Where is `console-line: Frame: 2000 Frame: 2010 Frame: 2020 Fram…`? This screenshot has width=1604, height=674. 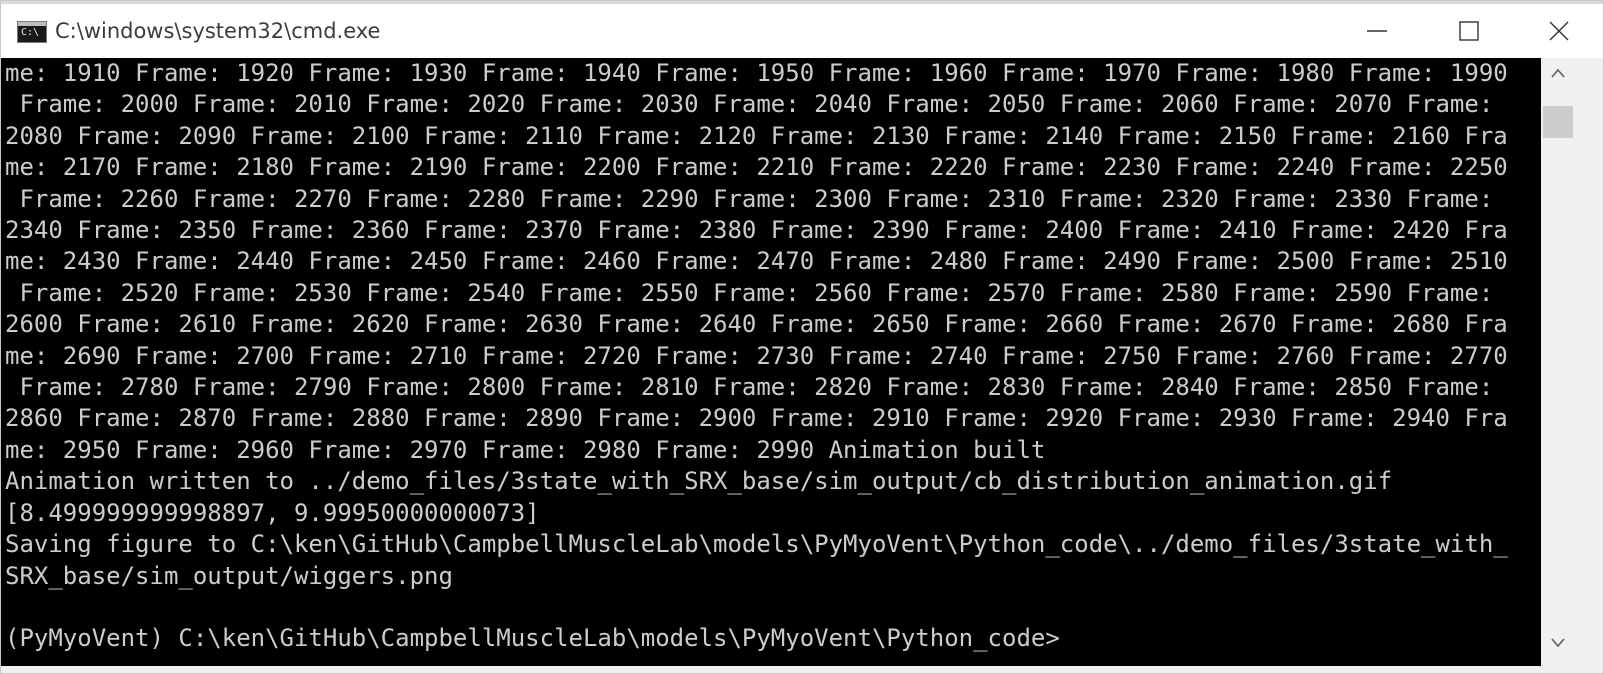
console-line: Frame: 2000 Frame: 2010 Frame: 2020 Fram… is located at coordinates (749, 104).